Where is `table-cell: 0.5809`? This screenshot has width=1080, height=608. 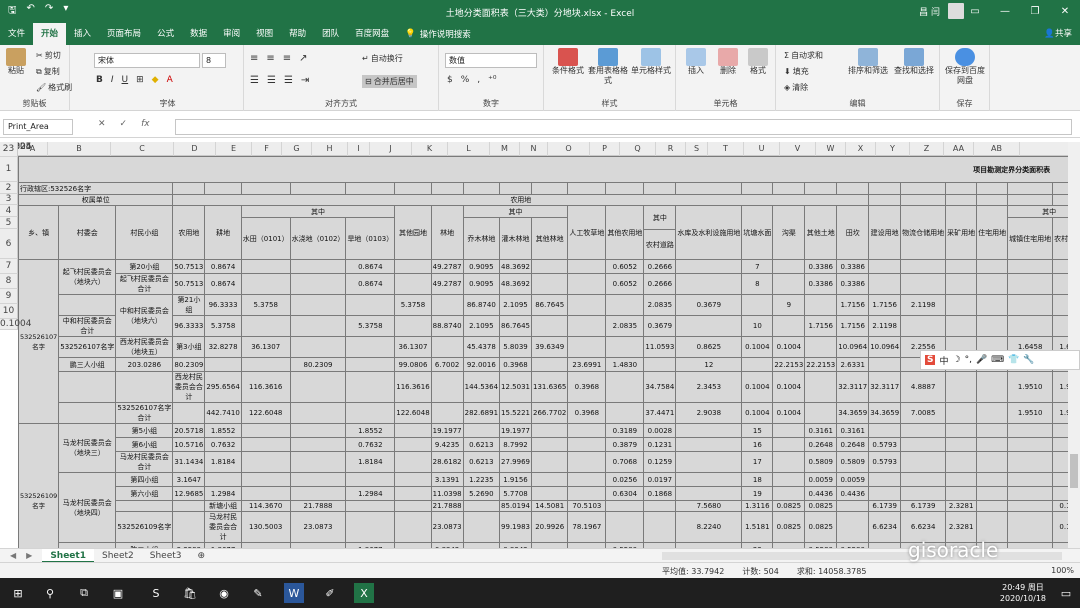
table-cell: 0.5809 is located at coordinates (821, 462).